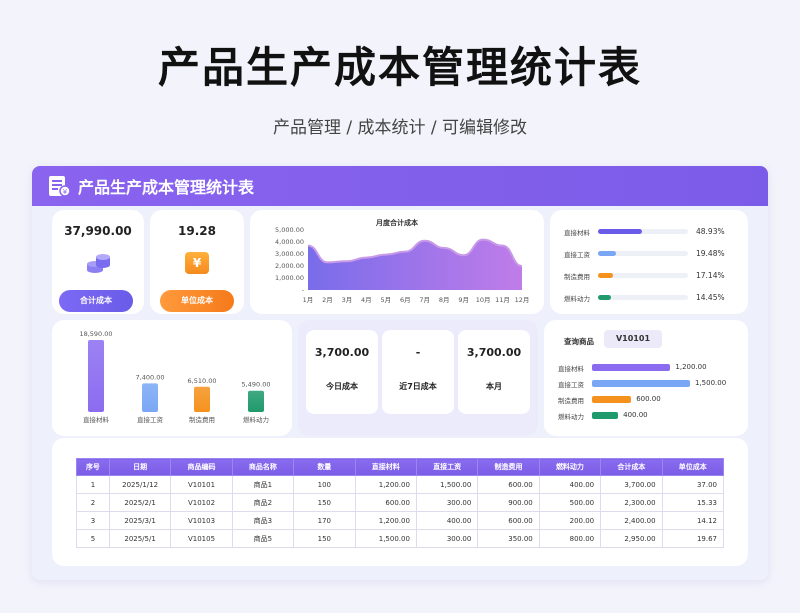  Describe the element at coordinates (263, 538) in the screenshot. I see `table-cell: 商品5` at that location.